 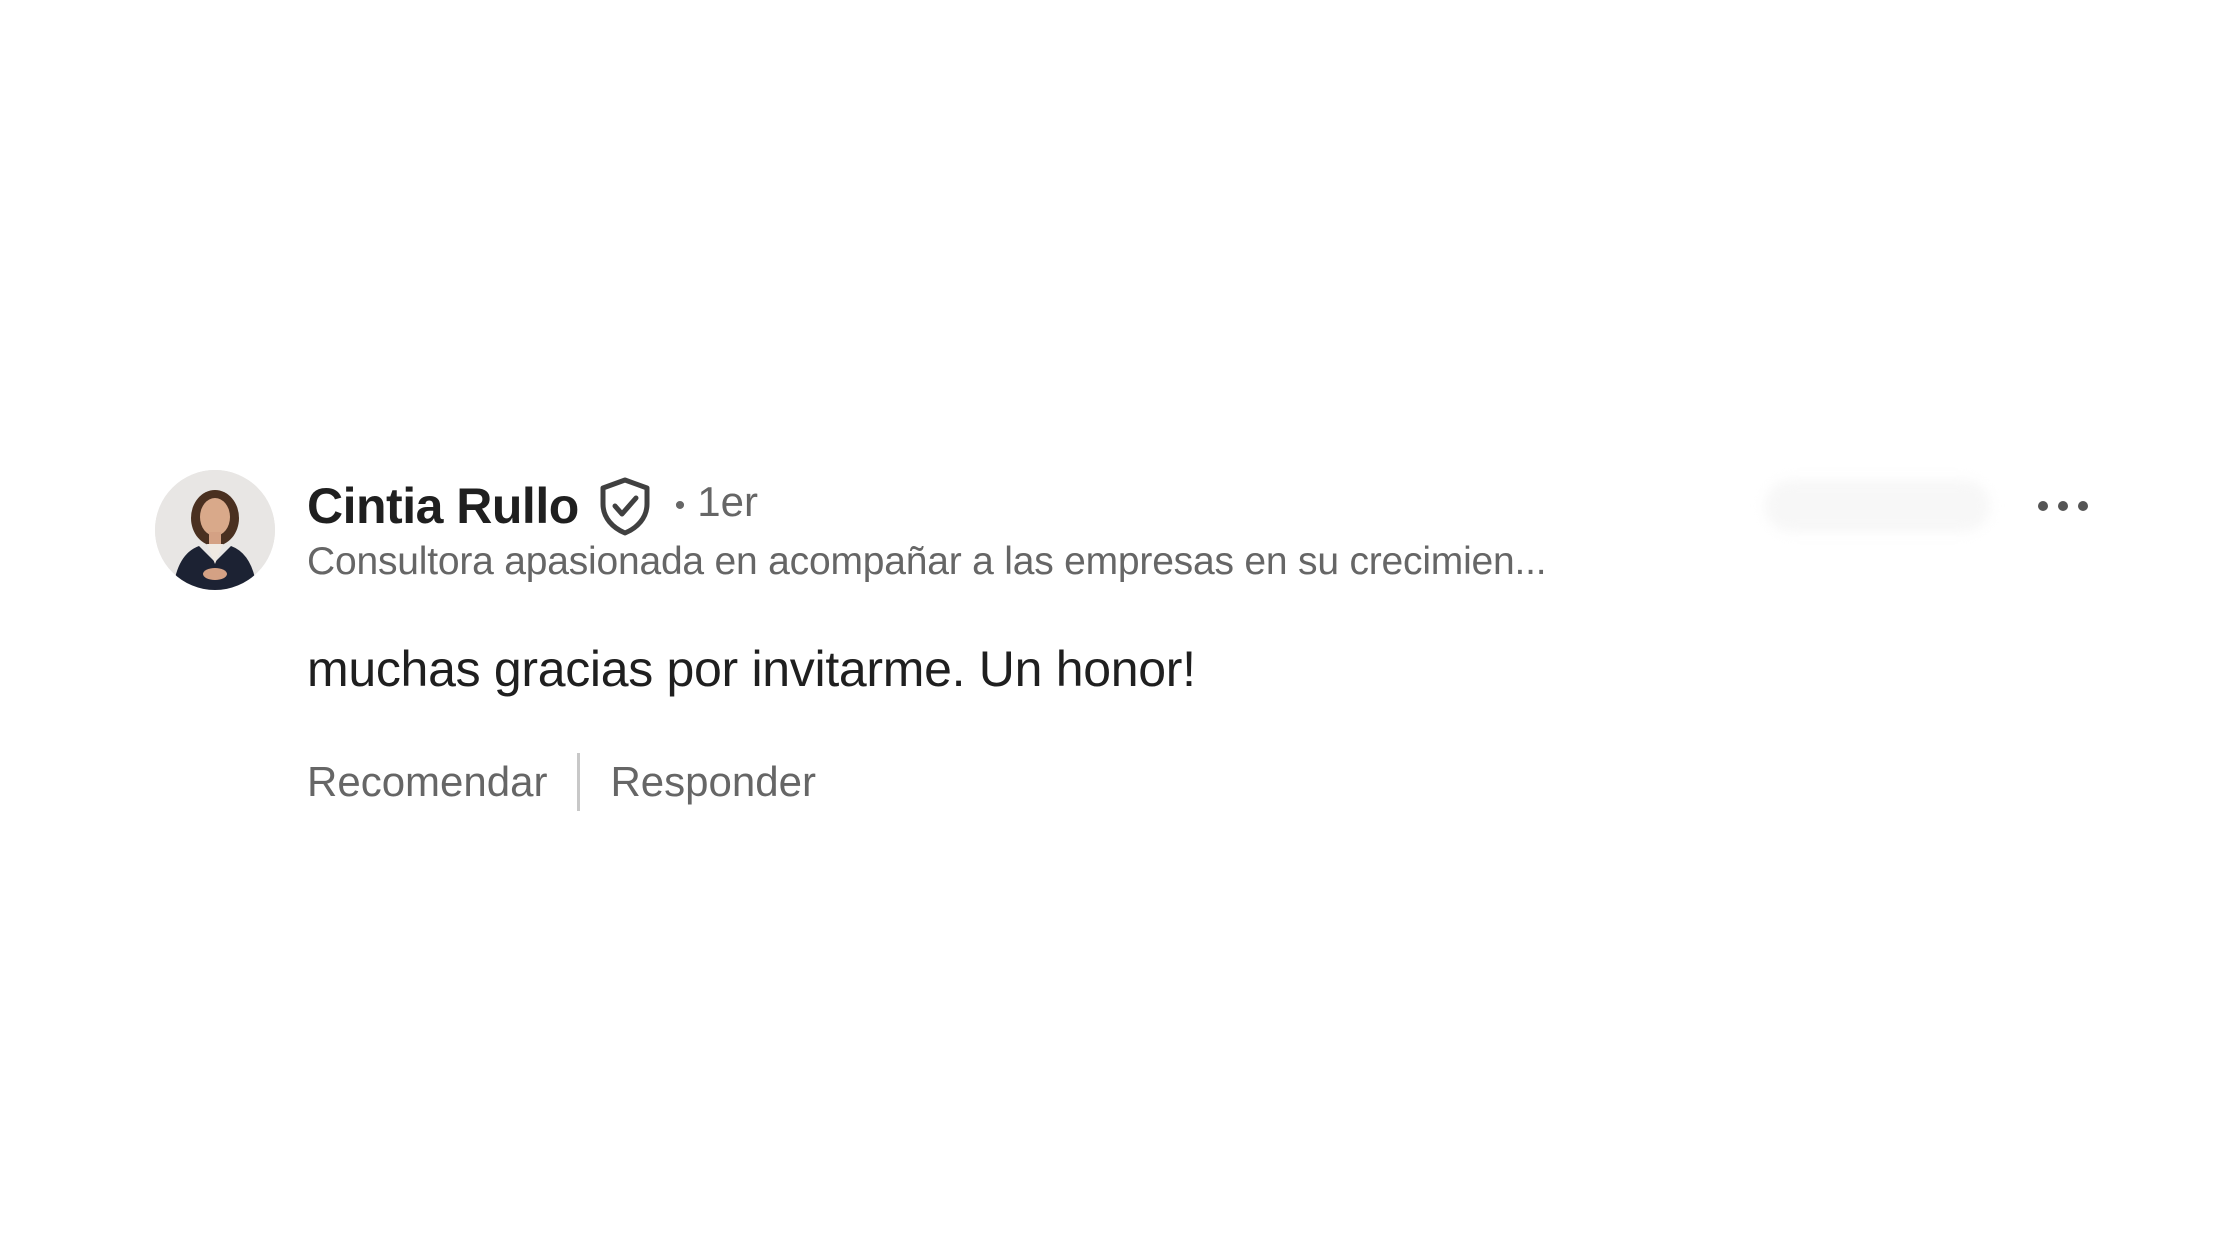 What do you see at coordinates (712, 782) in the screenshot?
I see `reply-button: Responder` at bounding box center [712, 782].